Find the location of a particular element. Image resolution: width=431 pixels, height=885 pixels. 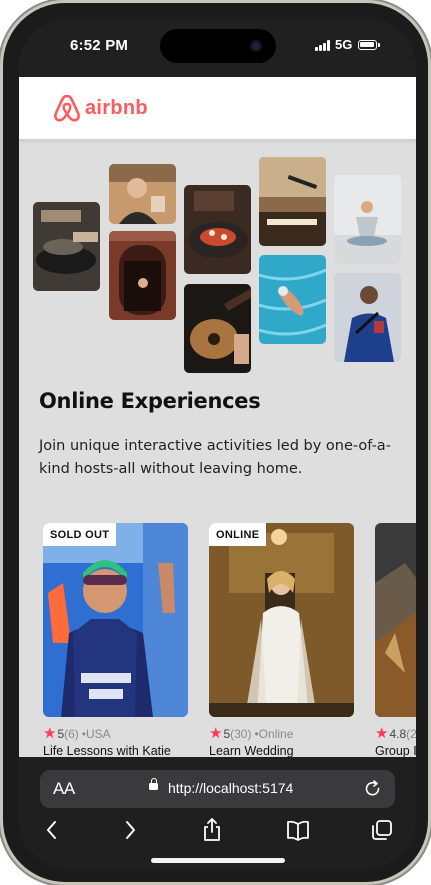

experience-card: ONLINE ★ 5 (30) •Online Learn Wedding is located at coordinates (281, 640).